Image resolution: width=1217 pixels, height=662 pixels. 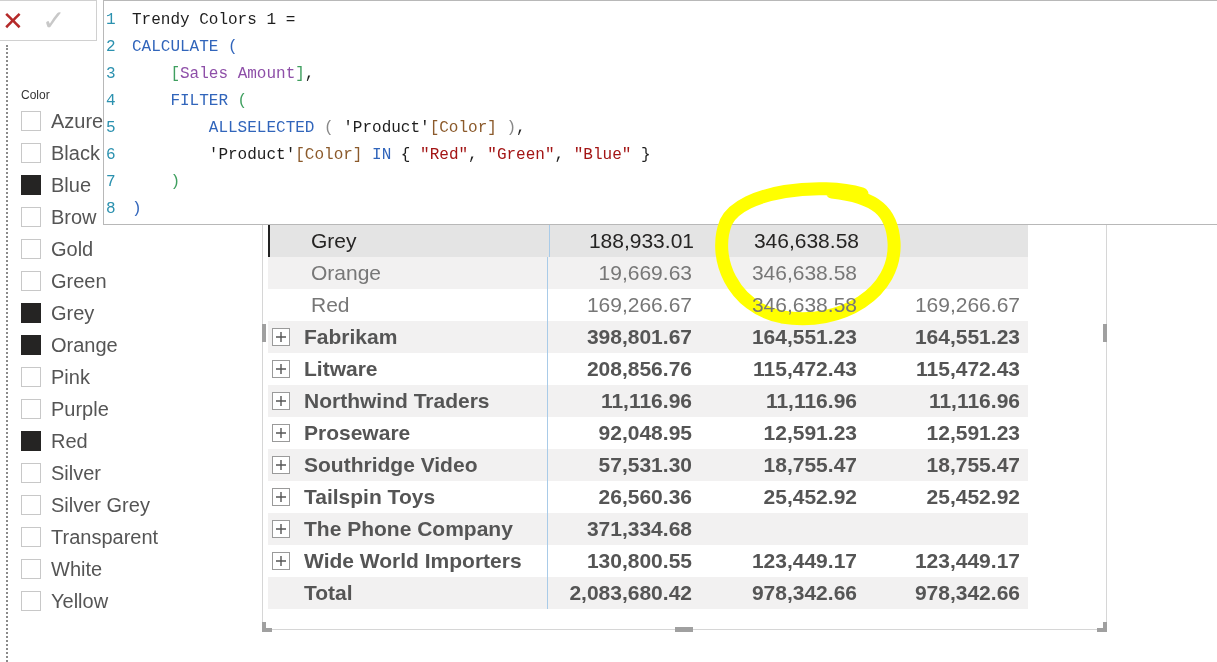 I want to click on line-number: 5, so click(x=111, y=127).